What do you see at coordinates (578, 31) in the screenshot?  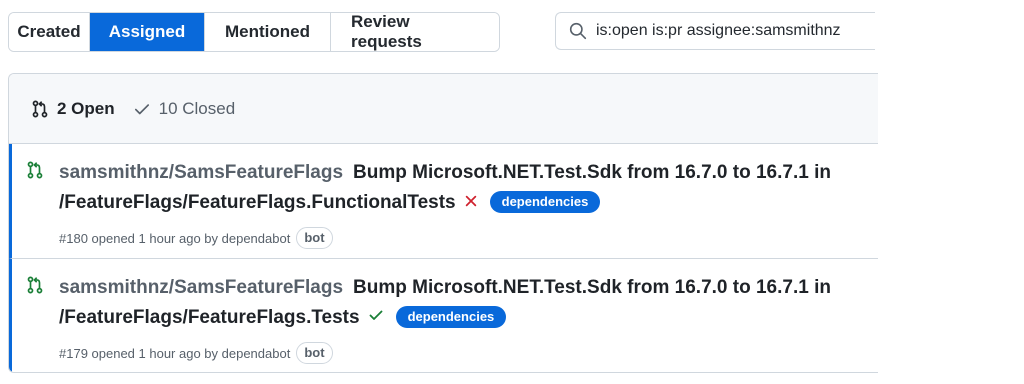 I see `search-icon` at bounding box center [578, 31].